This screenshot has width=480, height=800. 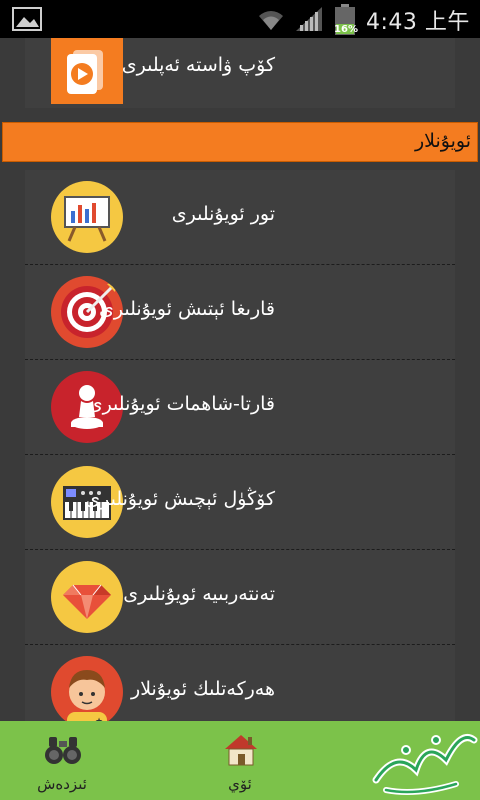 What do you see at coordinates (87, 597) in the screenshot?
I see `diamond-gem-icon` at bounding box center [87, 597].